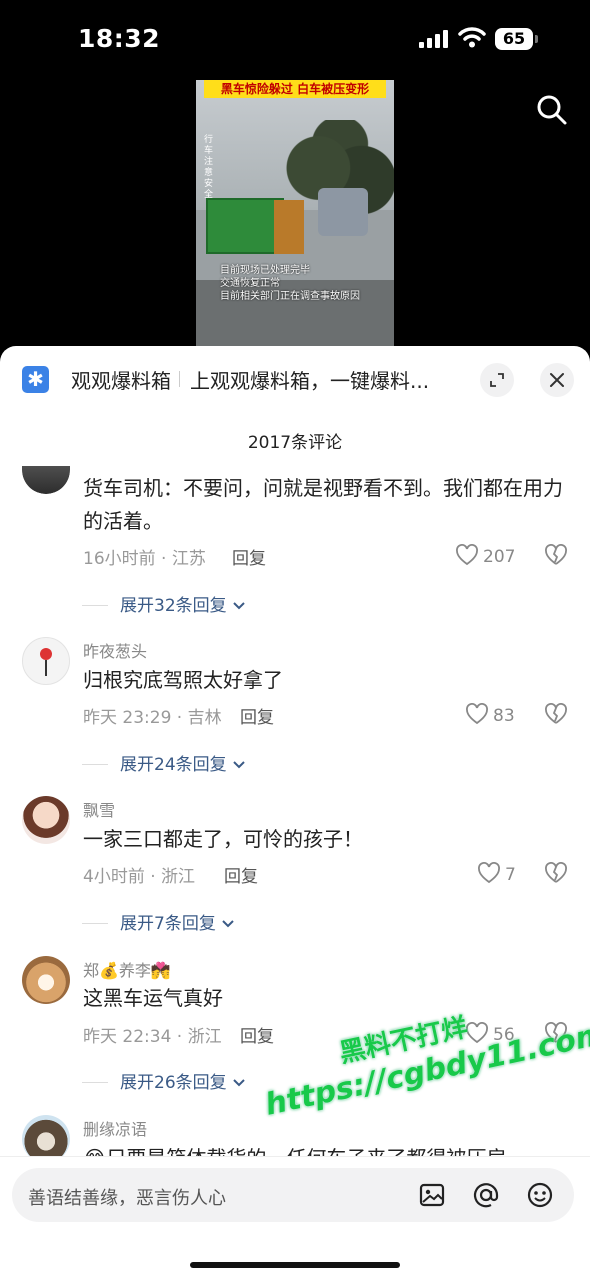  I want to click on expand-icon, so click(497, 380).